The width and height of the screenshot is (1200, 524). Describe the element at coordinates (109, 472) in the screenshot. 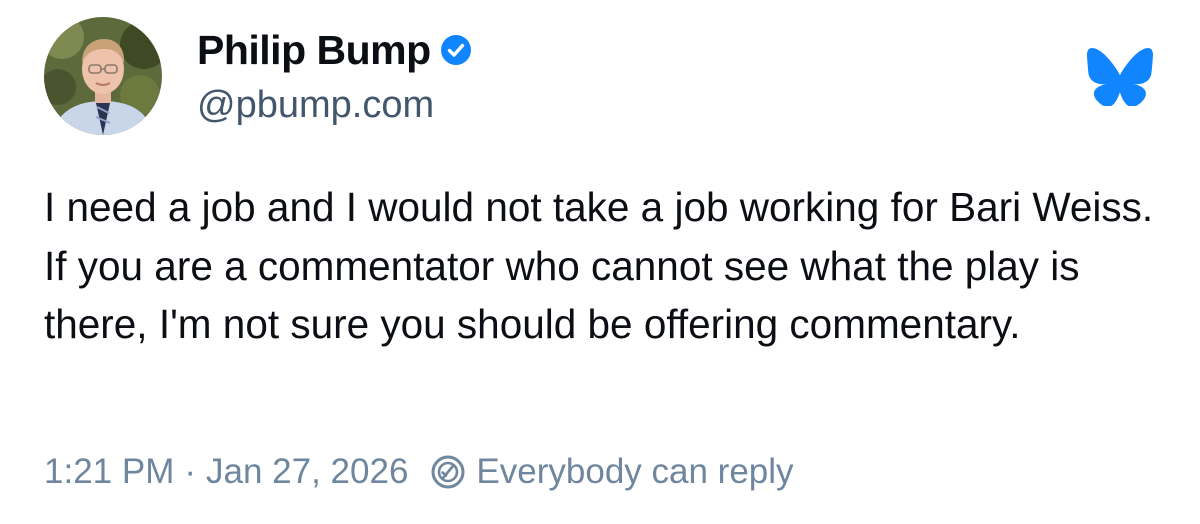

I see `post-time: 1:21 PM` at that location.